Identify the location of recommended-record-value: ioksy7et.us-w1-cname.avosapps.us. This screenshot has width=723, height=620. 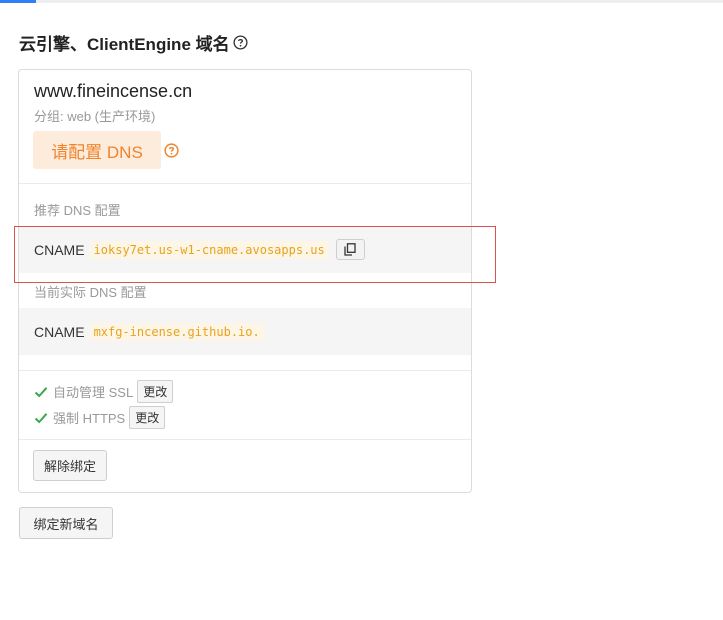
(209, 249).